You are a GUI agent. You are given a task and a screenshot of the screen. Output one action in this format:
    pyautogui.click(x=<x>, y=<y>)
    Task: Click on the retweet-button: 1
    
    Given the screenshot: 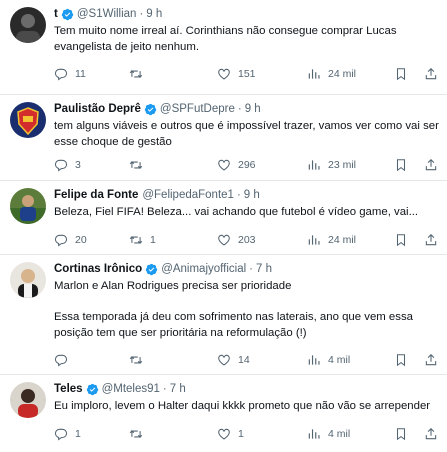 What is the action you would take?
    pyautogui.click(x=173, y=240)
    